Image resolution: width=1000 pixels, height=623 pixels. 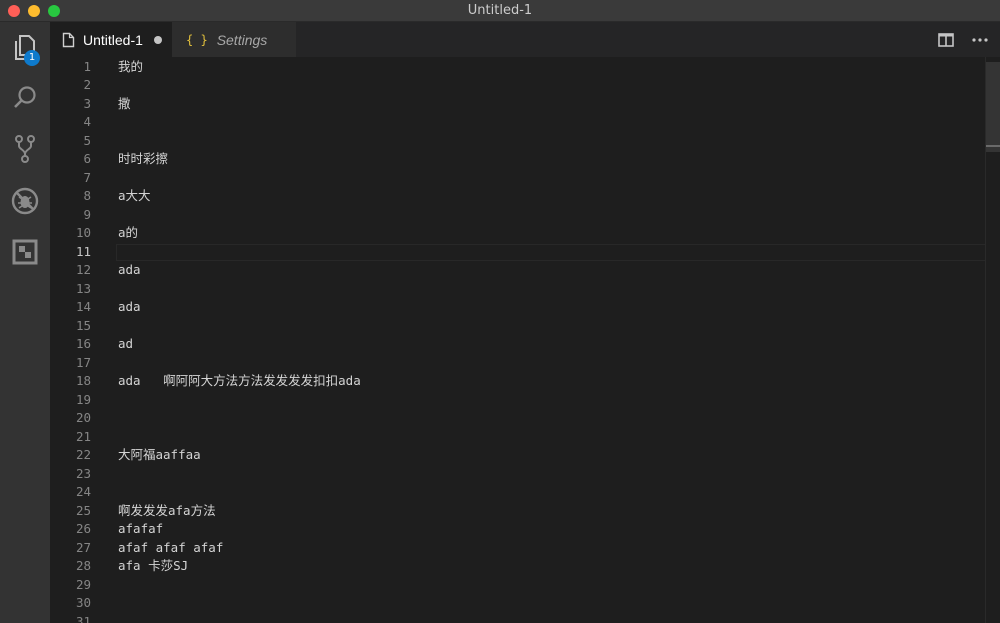 What do you see at coordinates (517, 85) in the screenshot?
I see `editor-line: 2` at bounding box center [517, 85].